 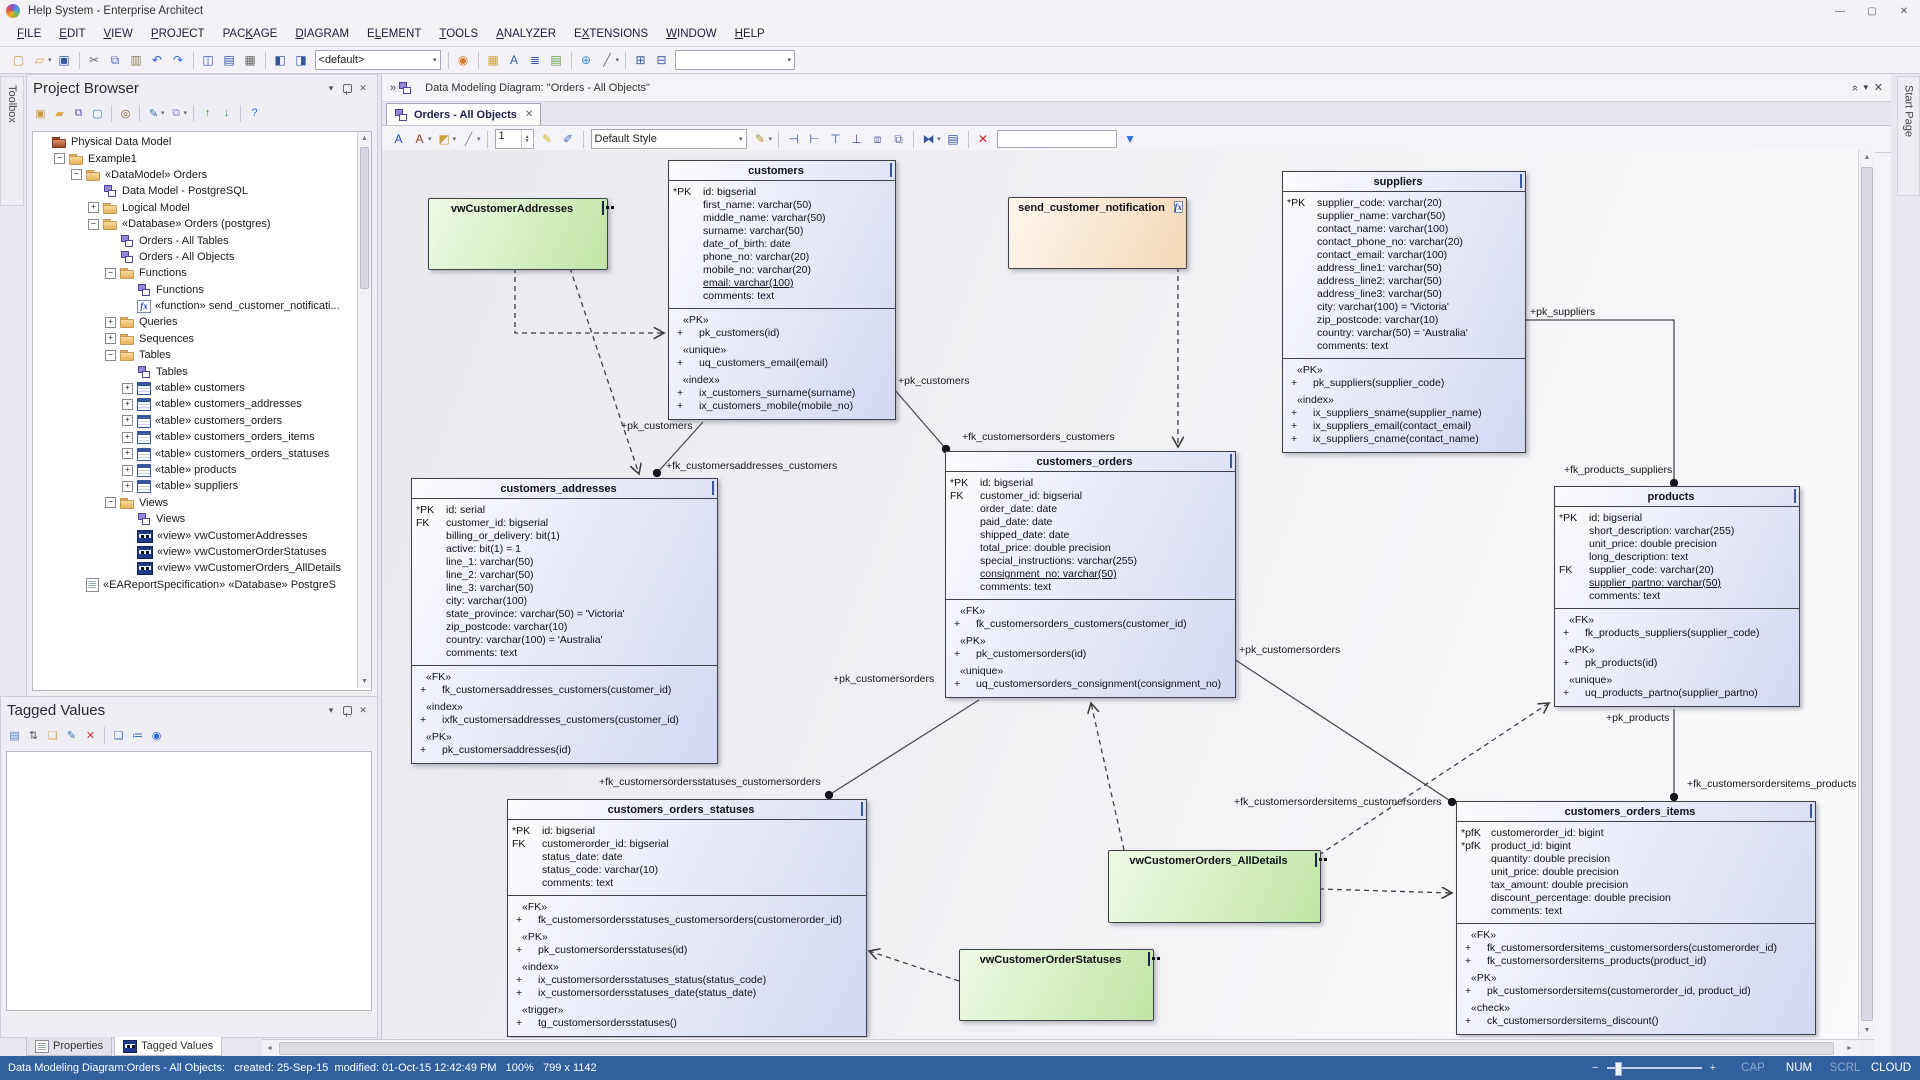 What do you see at coordinates (186, 113) in the screenshot?
I see `duplicate-icon-dropdown: ▾` at bounding box center [186, 113].